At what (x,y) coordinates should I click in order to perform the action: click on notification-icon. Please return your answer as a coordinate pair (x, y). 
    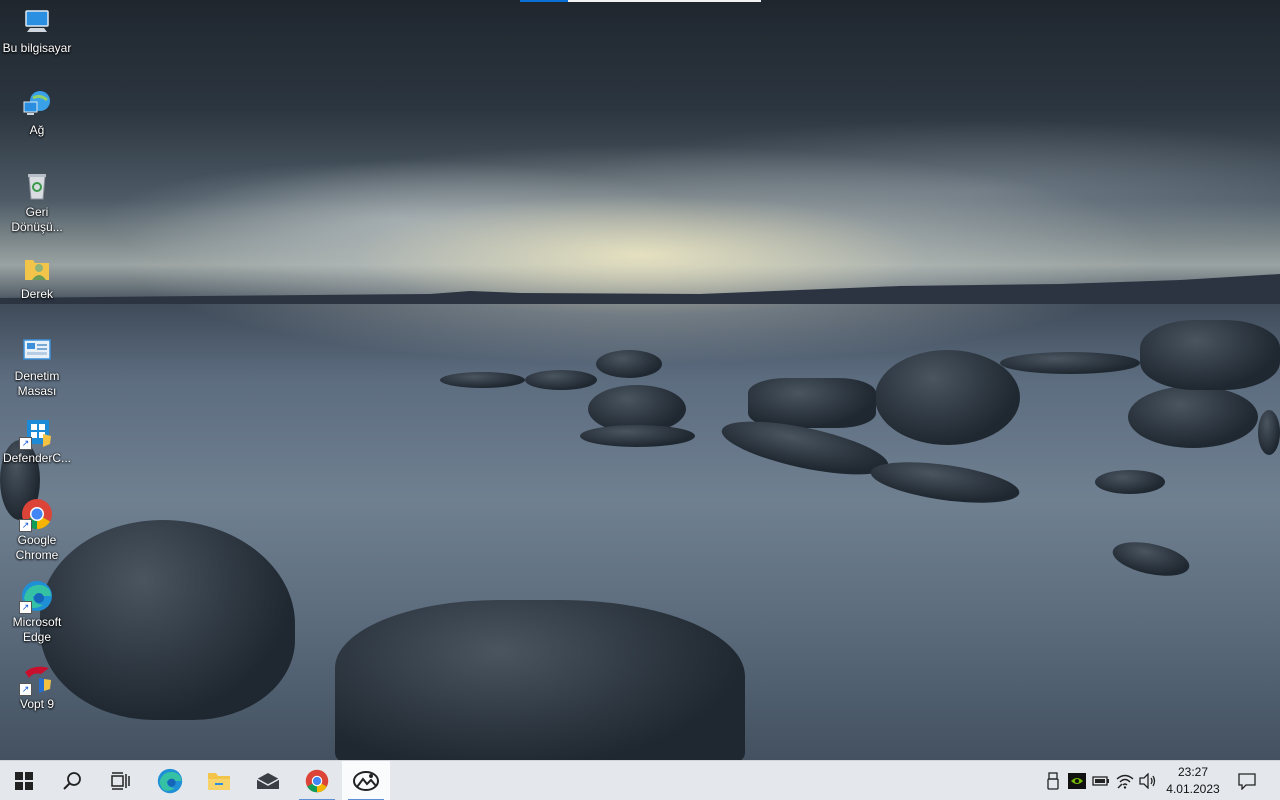
    Looking at the image, I should click on (1247, 781).